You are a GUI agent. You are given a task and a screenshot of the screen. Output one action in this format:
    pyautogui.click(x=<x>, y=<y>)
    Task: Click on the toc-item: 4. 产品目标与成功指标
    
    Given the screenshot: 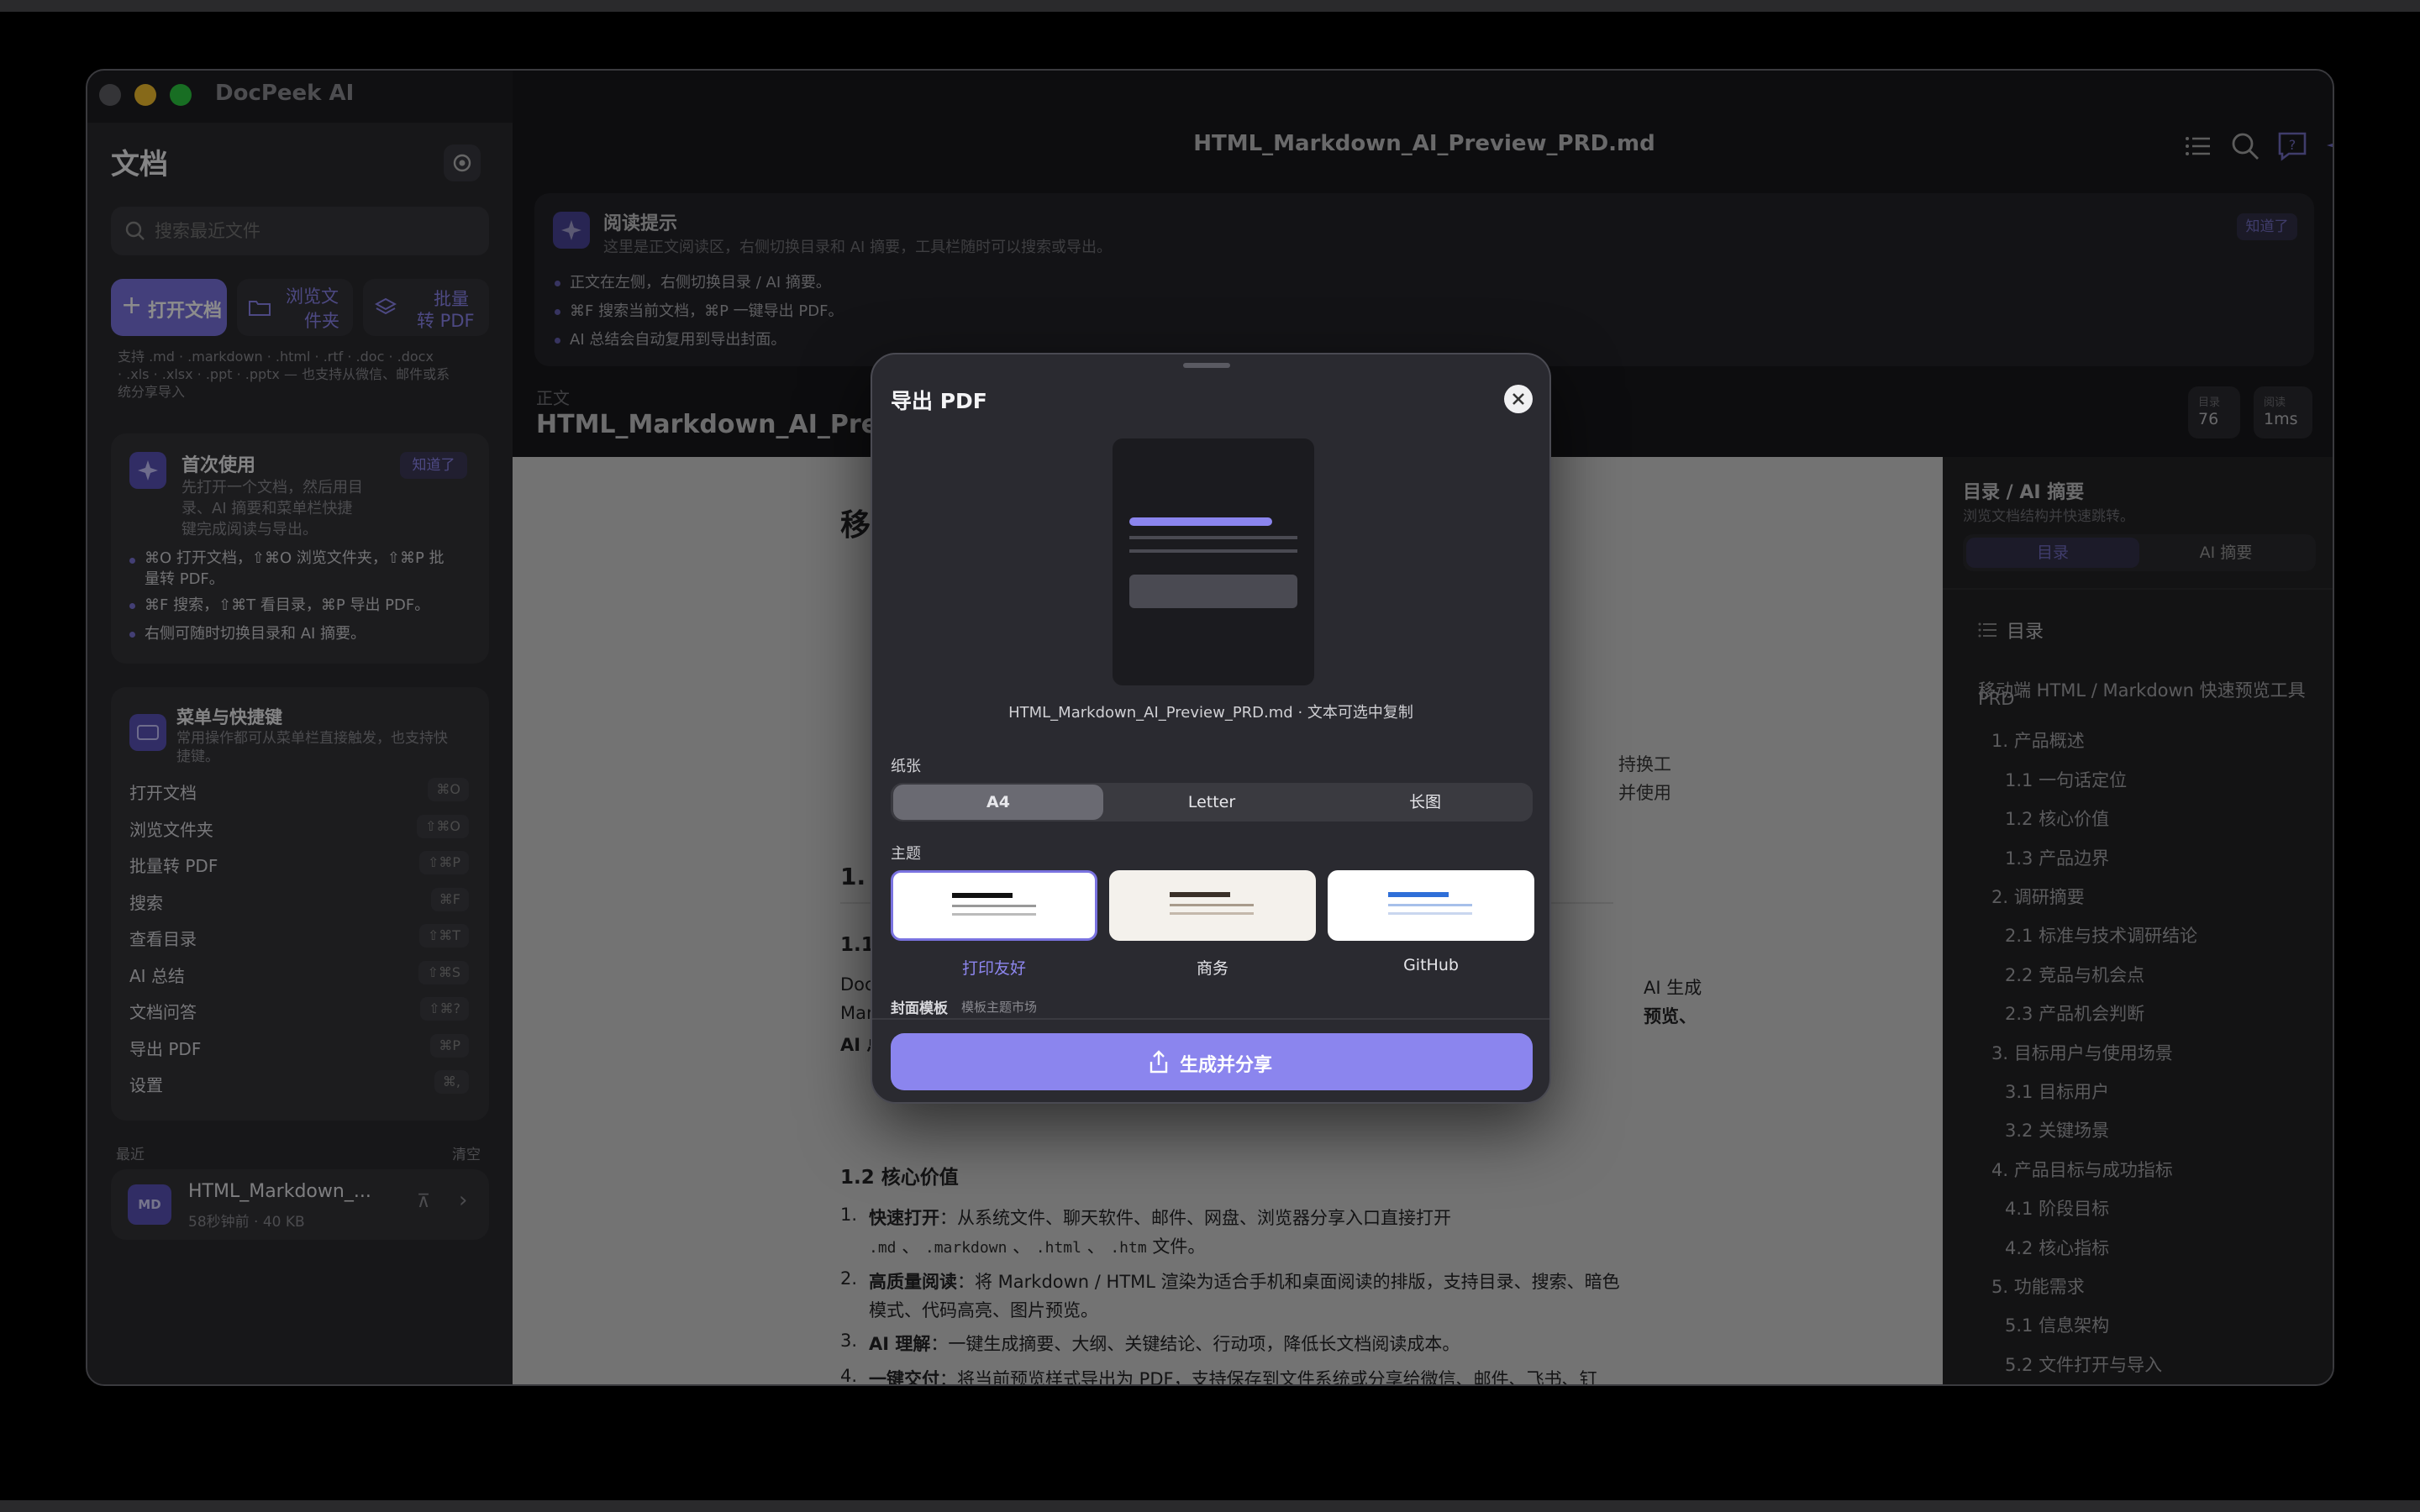 What is the action you would take?
    pyautogui.click(x=2082, y=1169)
    